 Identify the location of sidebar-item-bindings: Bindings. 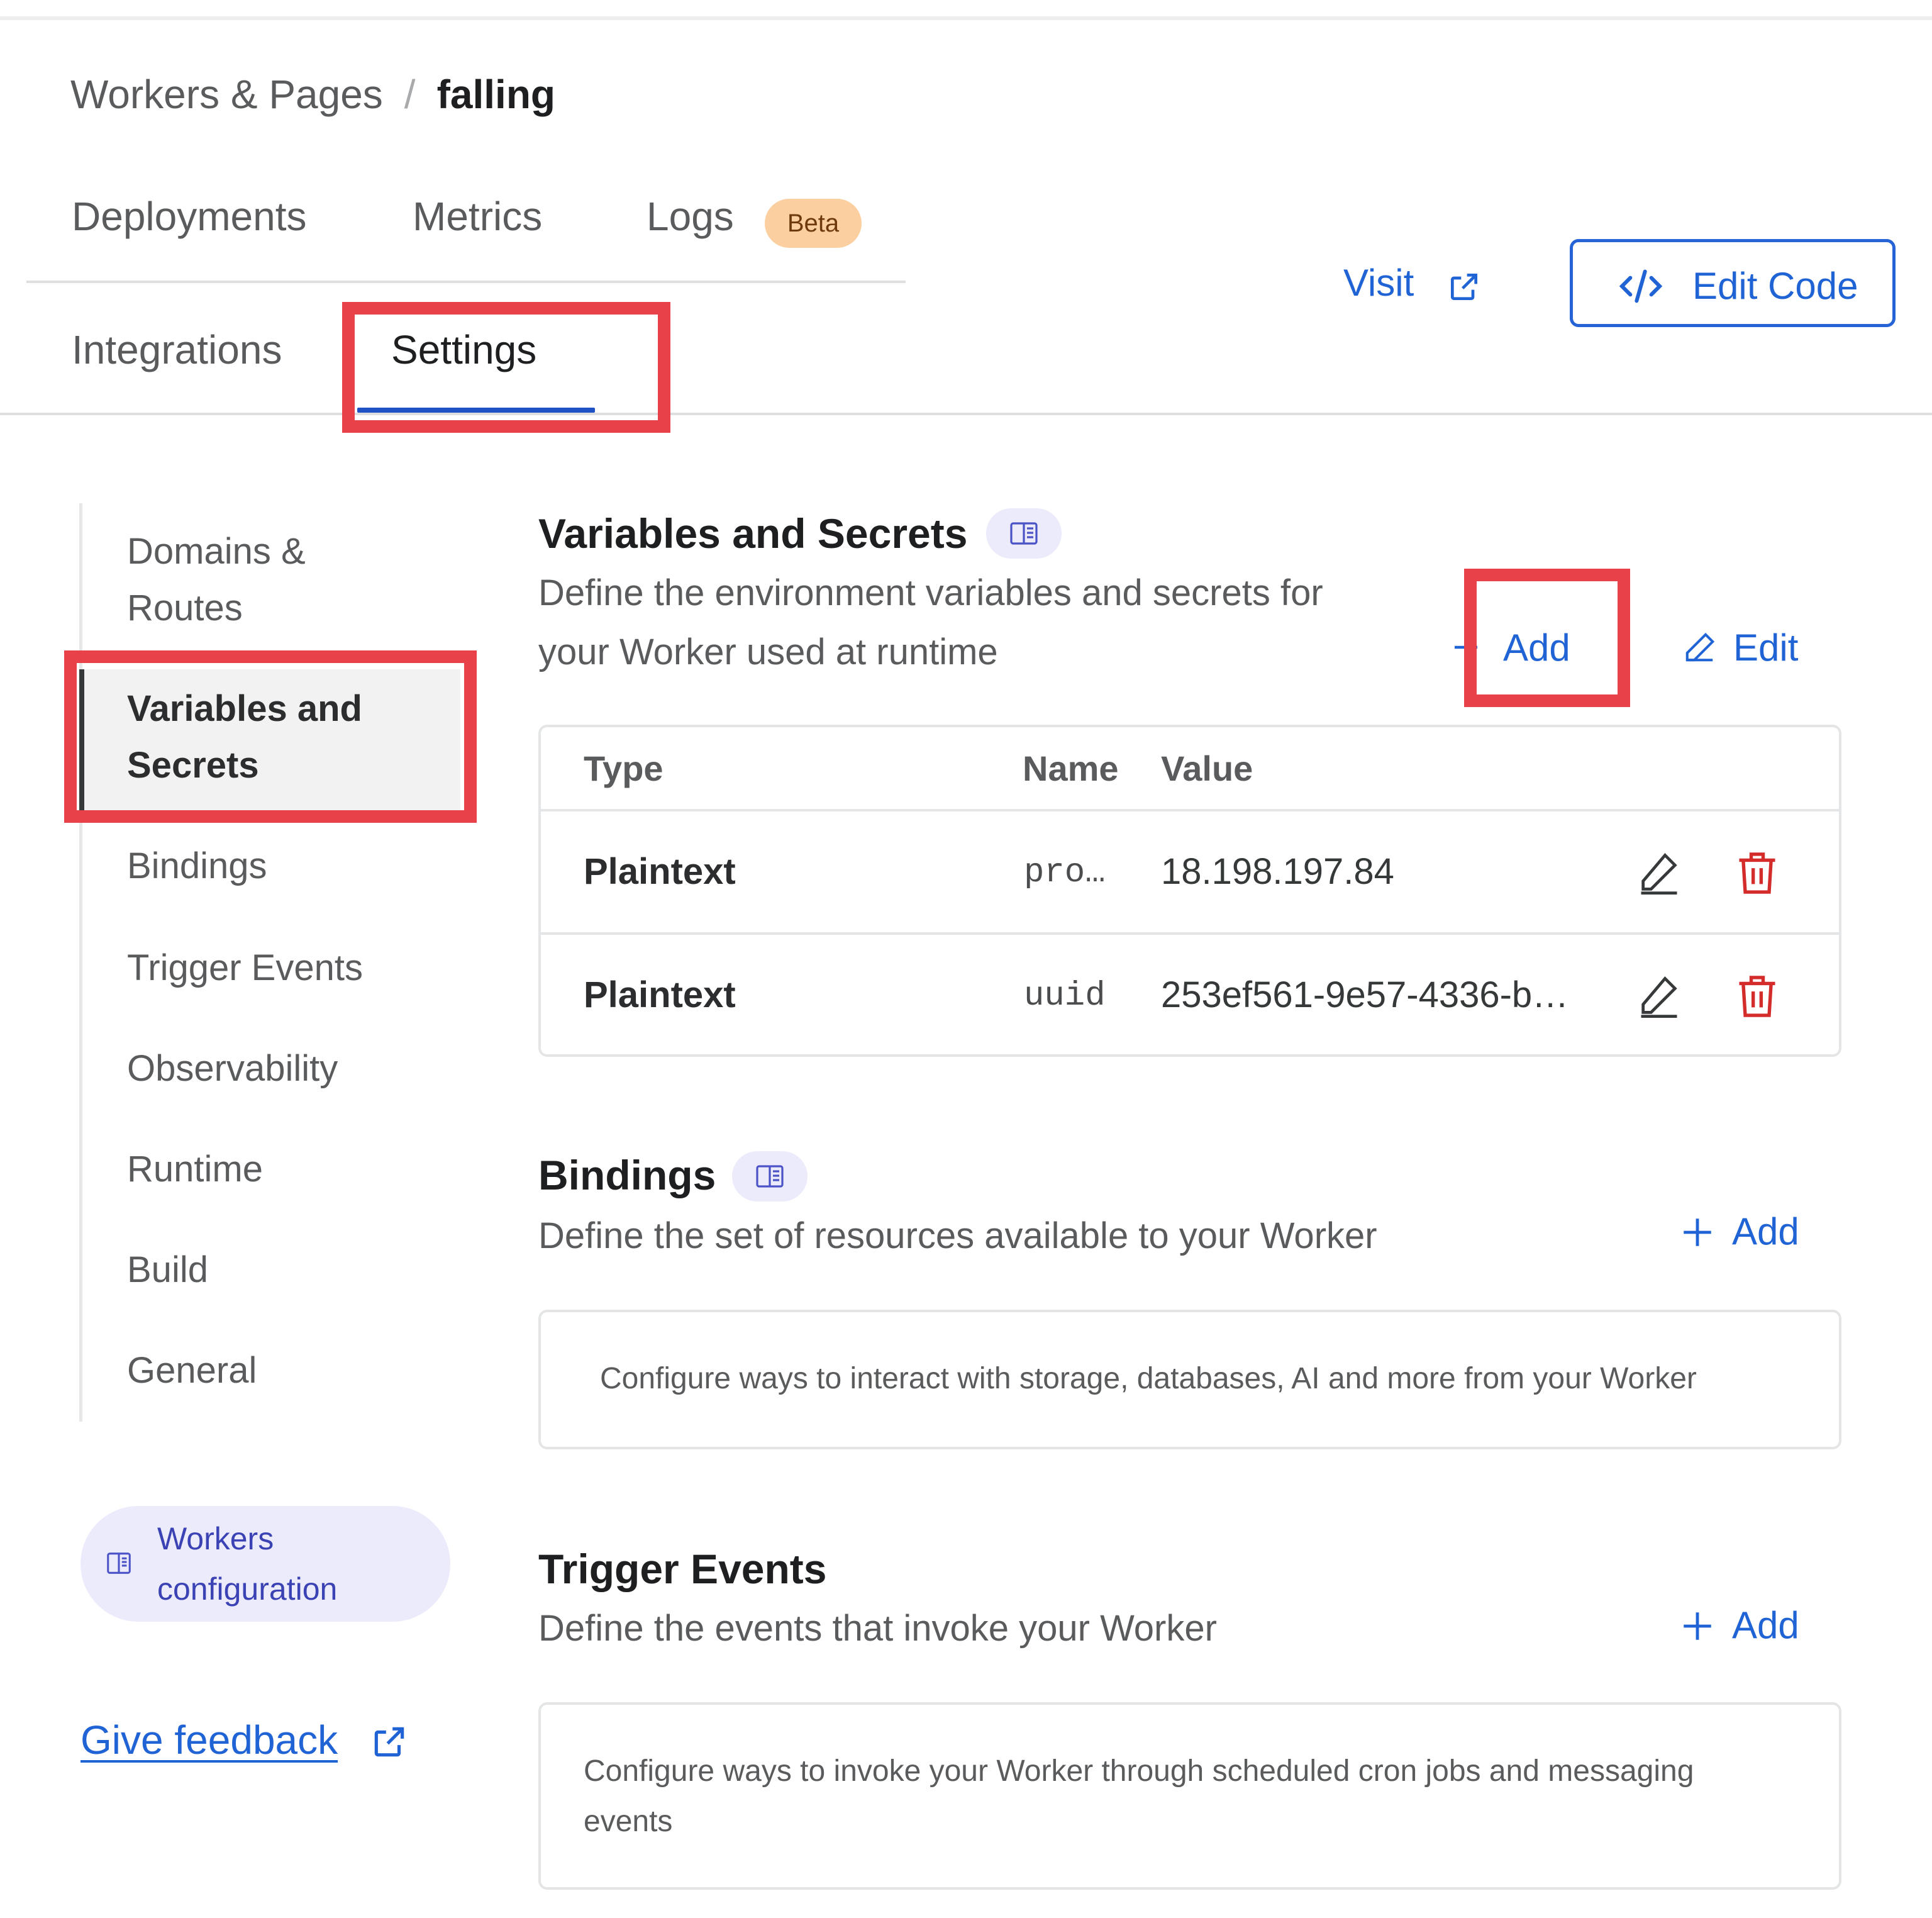
(197, 866).